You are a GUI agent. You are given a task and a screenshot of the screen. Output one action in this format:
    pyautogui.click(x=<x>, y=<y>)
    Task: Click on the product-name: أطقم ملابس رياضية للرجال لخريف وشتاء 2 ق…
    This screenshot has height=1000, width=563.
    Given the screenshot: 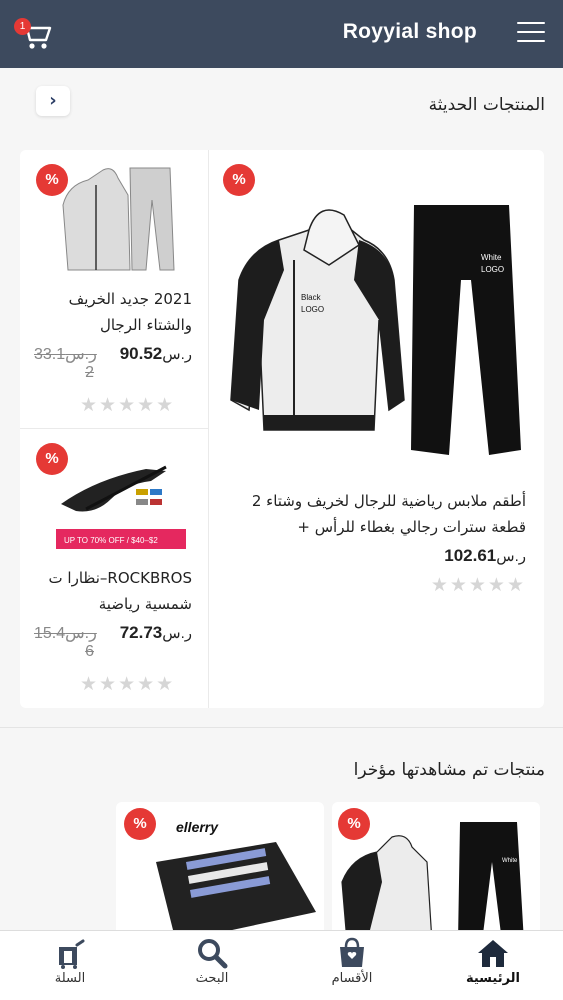 What is the action you would take?
    pyautogui.click(x=388, y=514)
    